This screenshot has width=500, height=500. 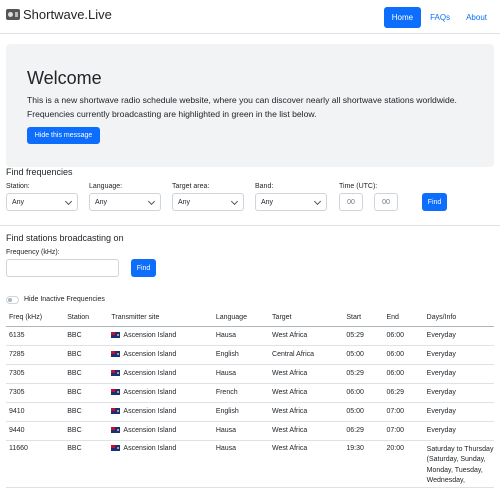 I want to click on time-minutes-input: 00, so click(x=386, y=202).